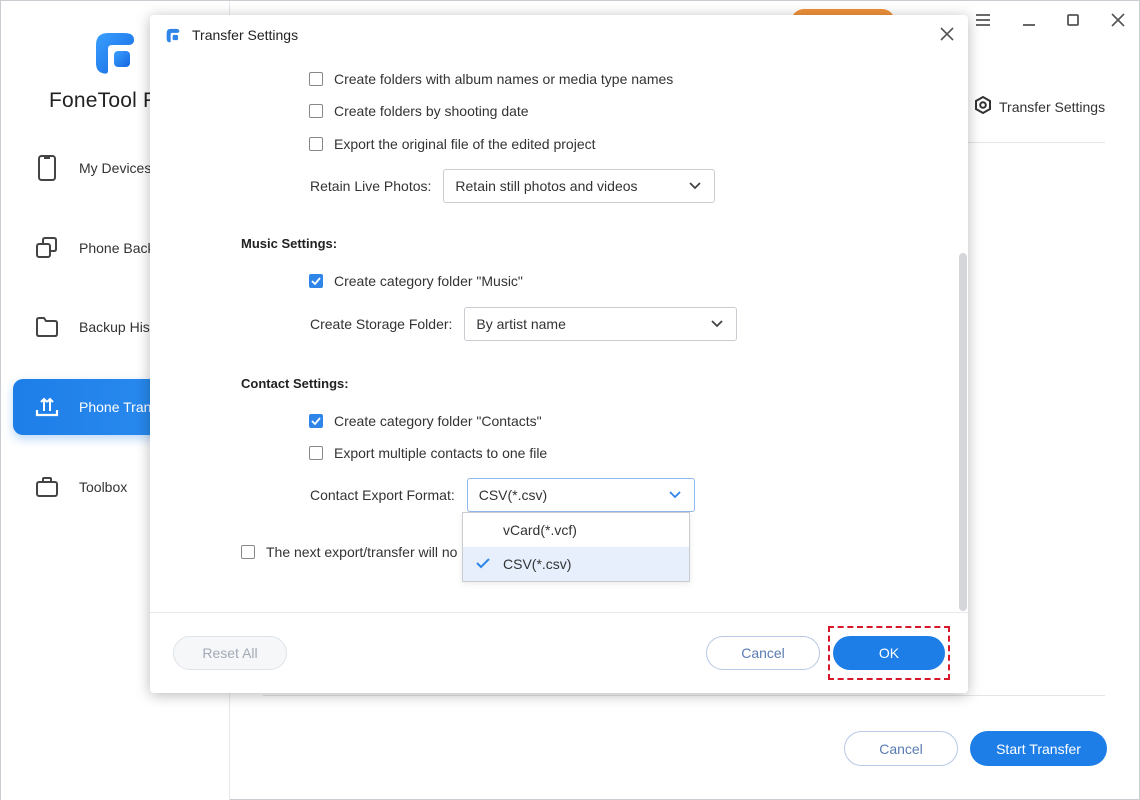  Describe the element at coordinates (947, 34) in the screenshot. I see `close-icon` at that location.